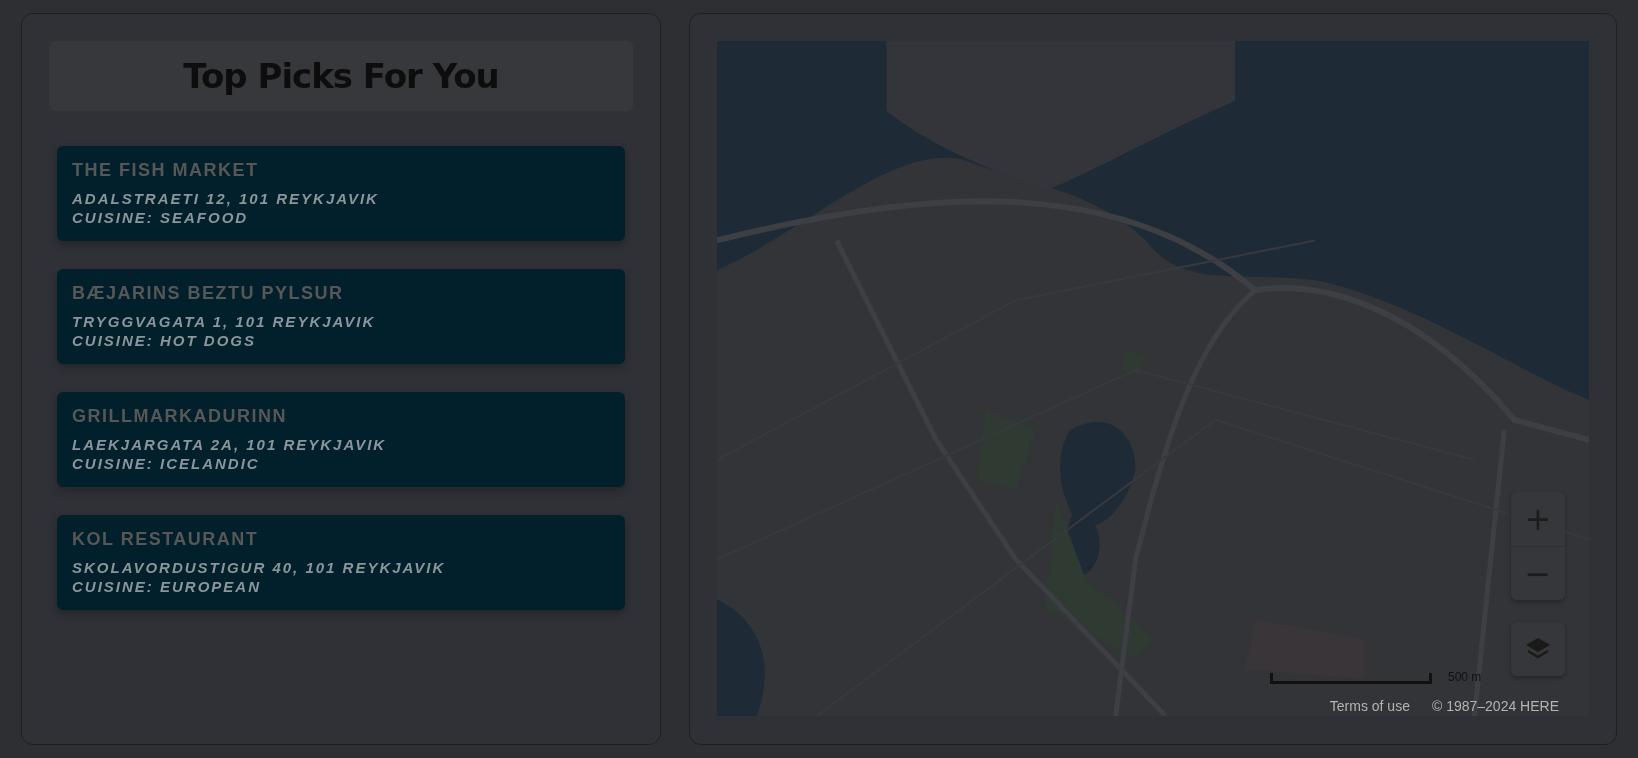 Image resolution: width=1638 pixels, height=758 pixels. I want to click on restaurant-address: TRYGGVAGATA 1, 101 REYKJAVIK, so click(224, 321).